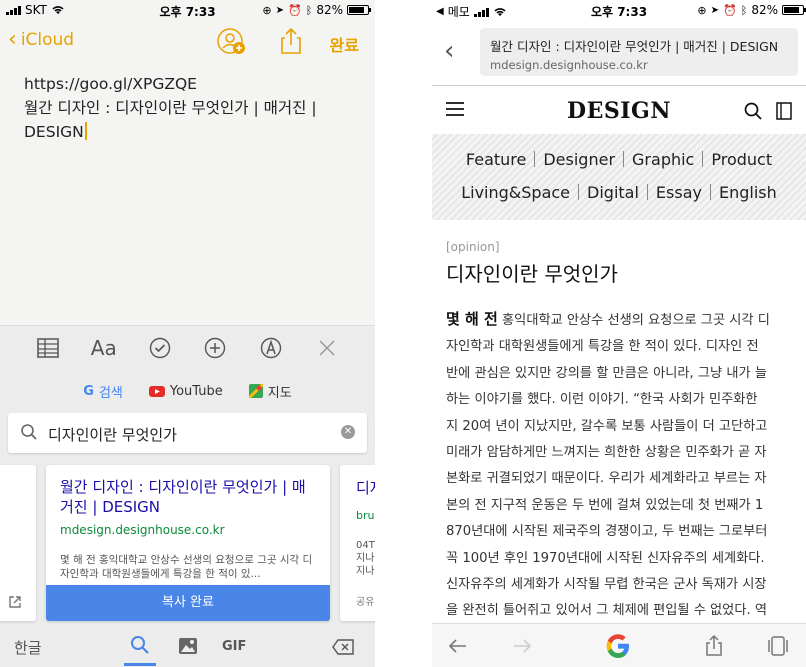 The height and width of the screenshot is (667, 806). I want to click on next-result-card: 디자 bru 04T 지나 지나 공유, so click(357, 543).